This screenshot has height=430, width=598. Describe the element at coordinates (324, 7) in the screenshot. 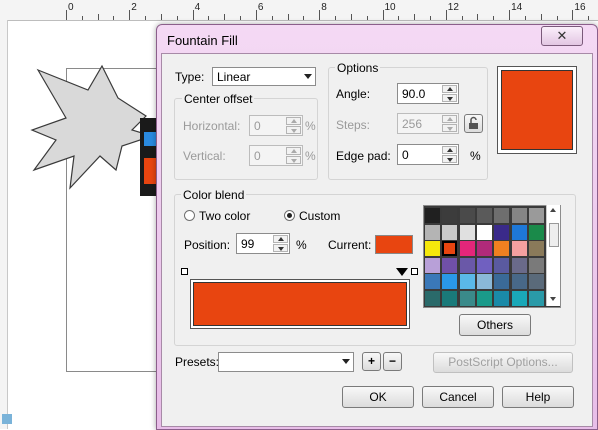

I see `ruler-label: 8` at that location.